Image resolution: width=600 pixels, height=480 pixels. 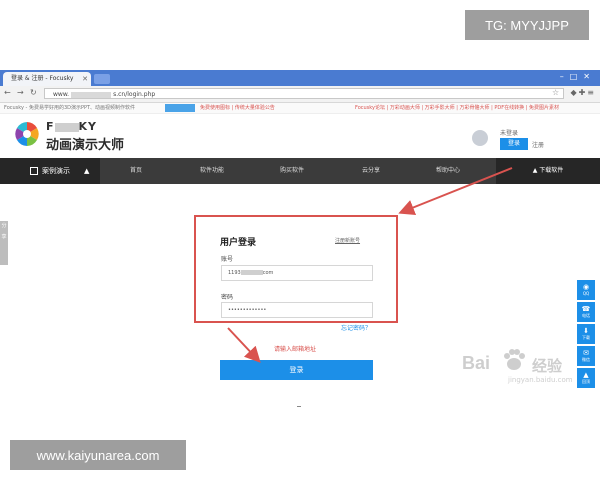 I want to click on window-controls: –□✕, so click(x=578, y=76).